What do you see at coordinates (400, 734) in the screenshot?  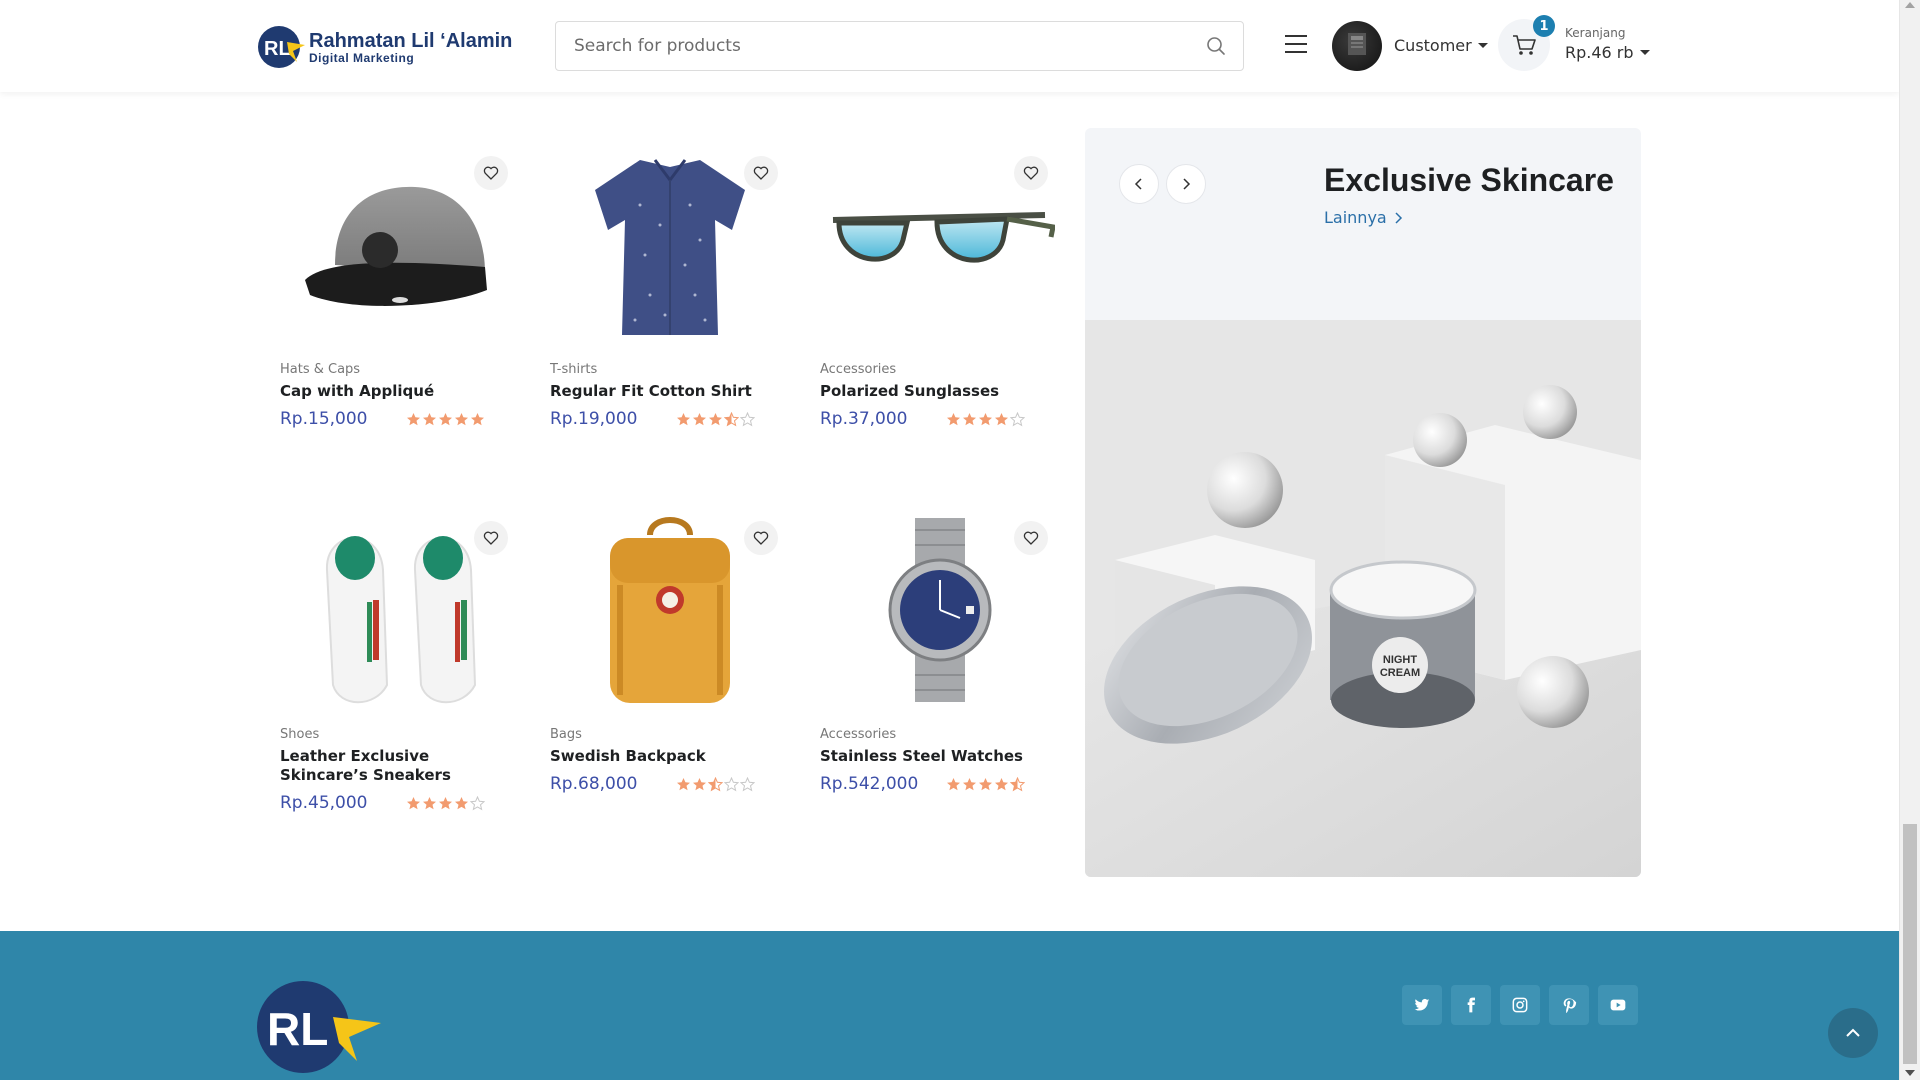 I see `product-category: Shoes` at bounding box center [400, 734].